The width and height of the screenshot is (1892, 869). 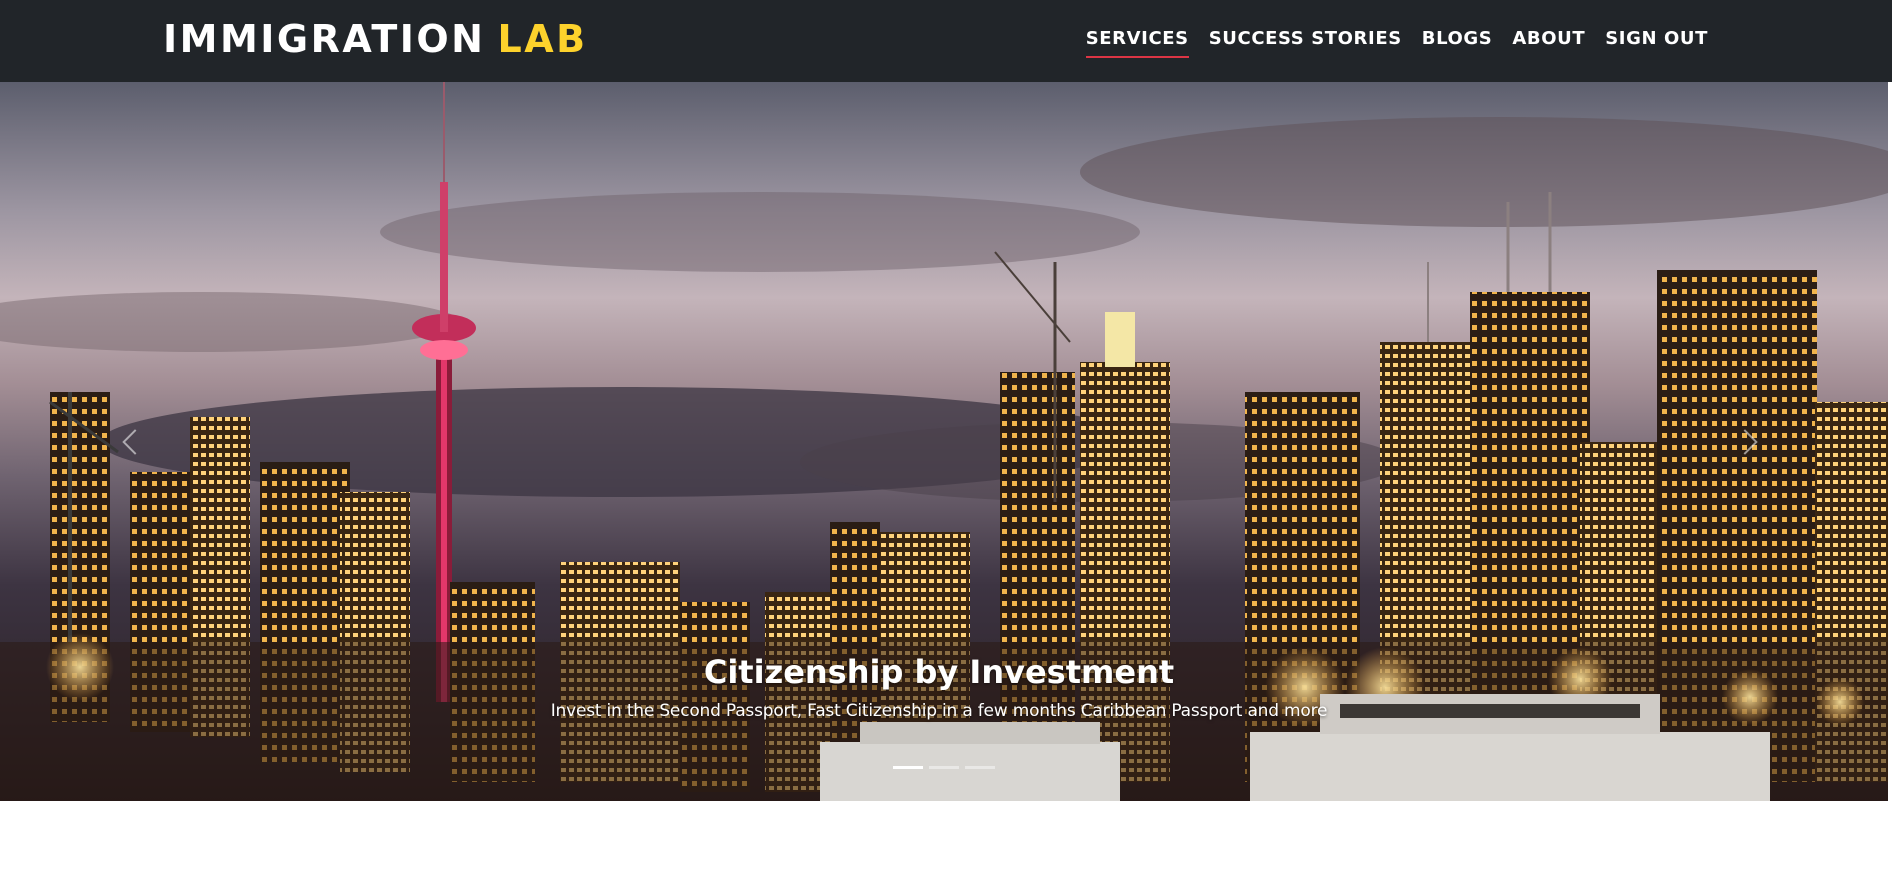 What do you see at coordinates (542, 39) in the screenshot?
I see `brand-accent: LAB` at bounding box center [542, 39].